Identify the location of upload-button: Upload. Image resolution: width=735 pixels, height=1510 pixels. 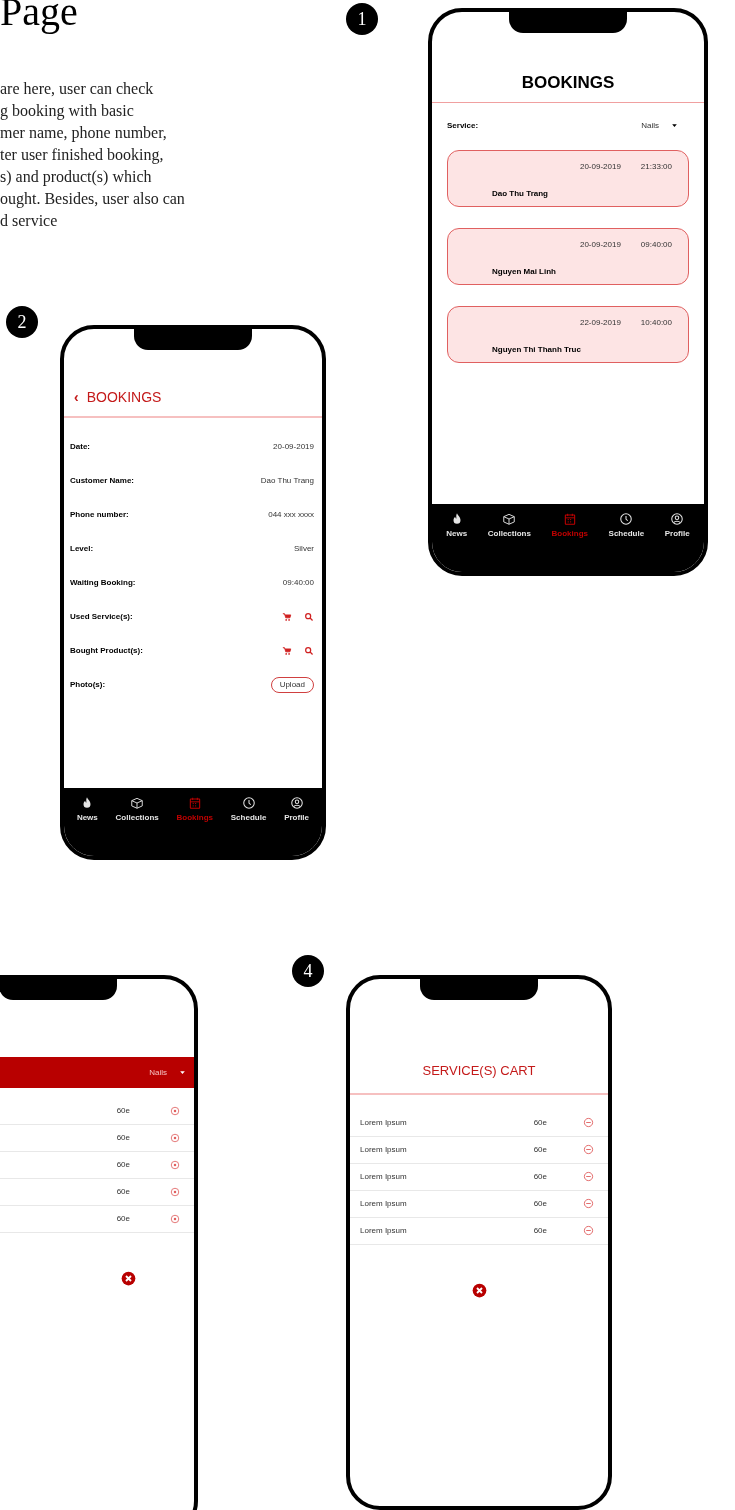
(292, 685).